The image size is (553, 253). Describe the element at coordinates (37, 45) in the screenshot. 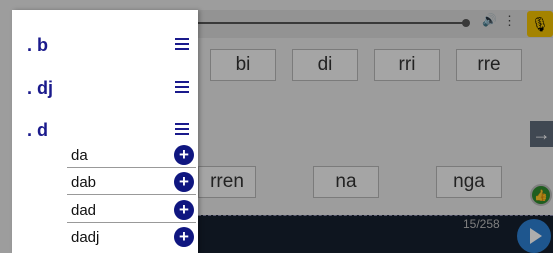

I see `category-label: . b` at that location.